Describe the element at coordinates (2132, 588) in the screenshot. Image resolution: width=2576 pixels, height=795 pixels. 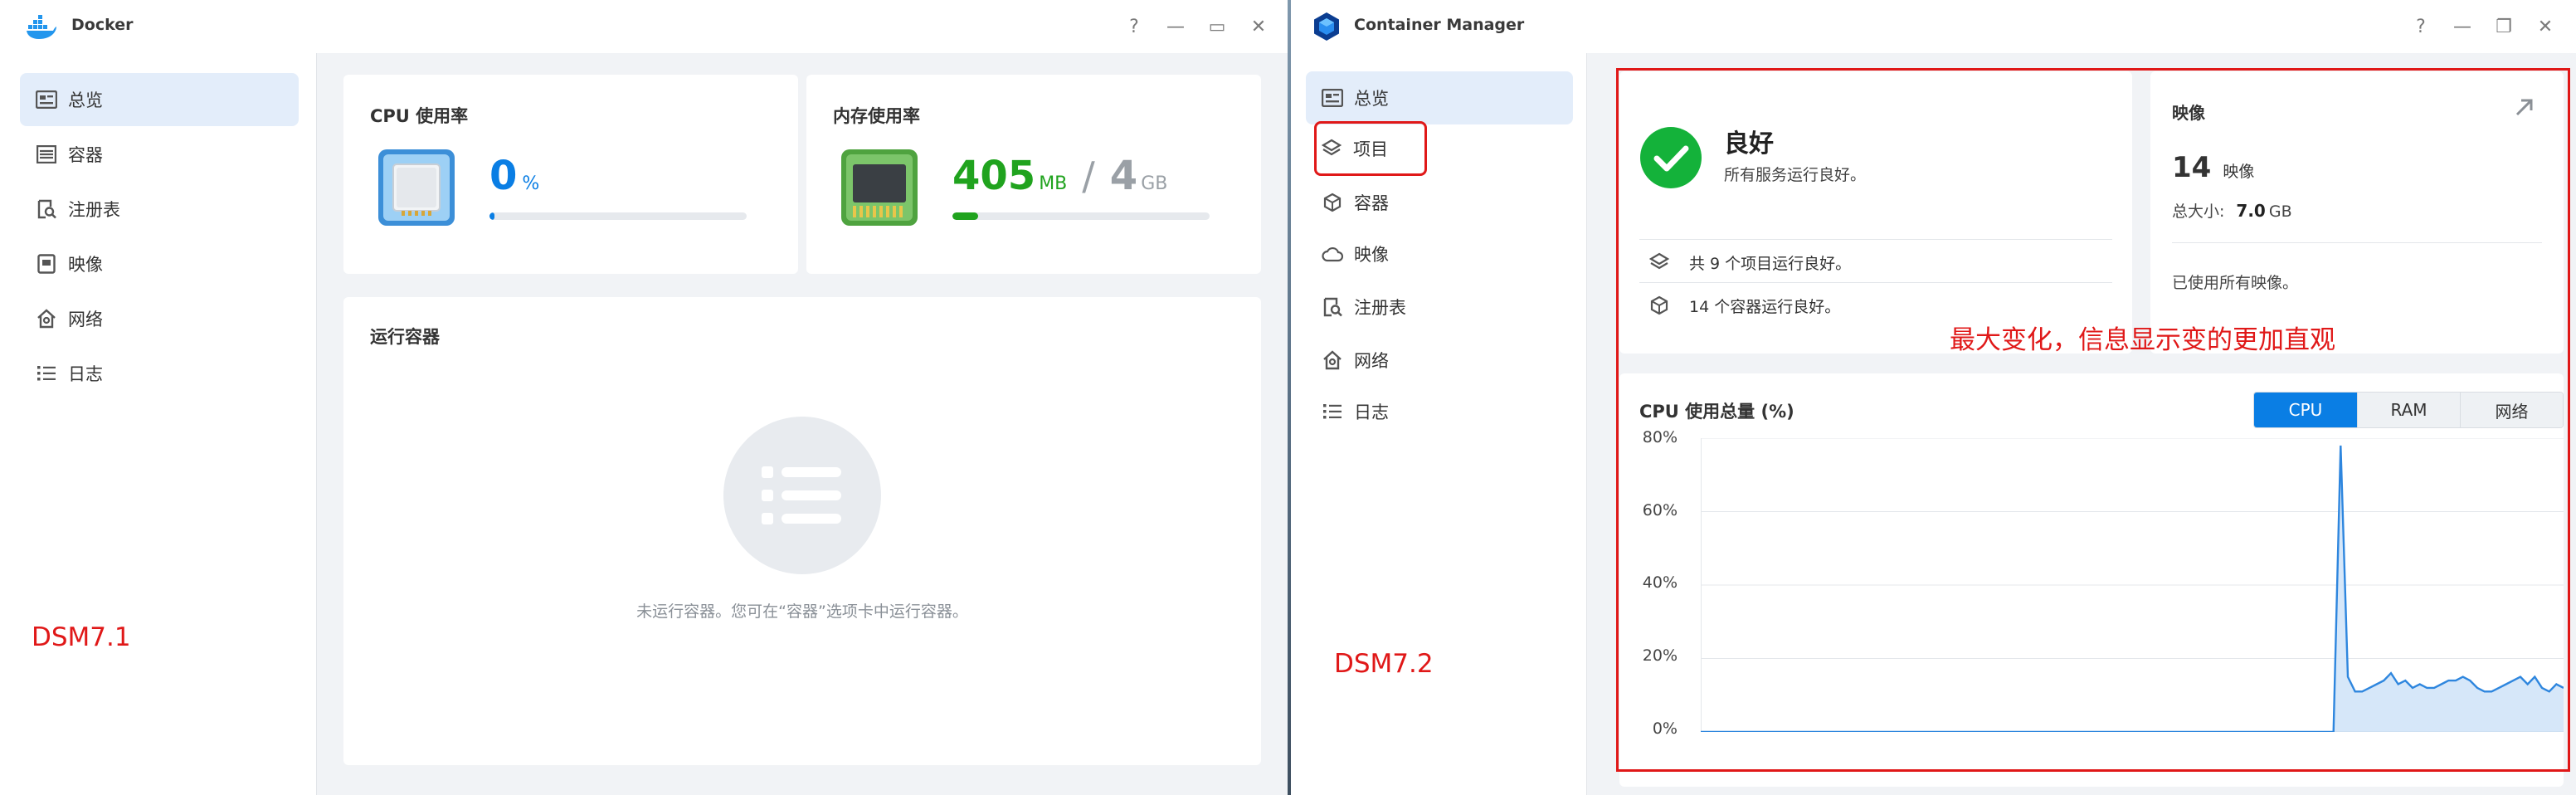
I see `cpu-area-fill` at that location.